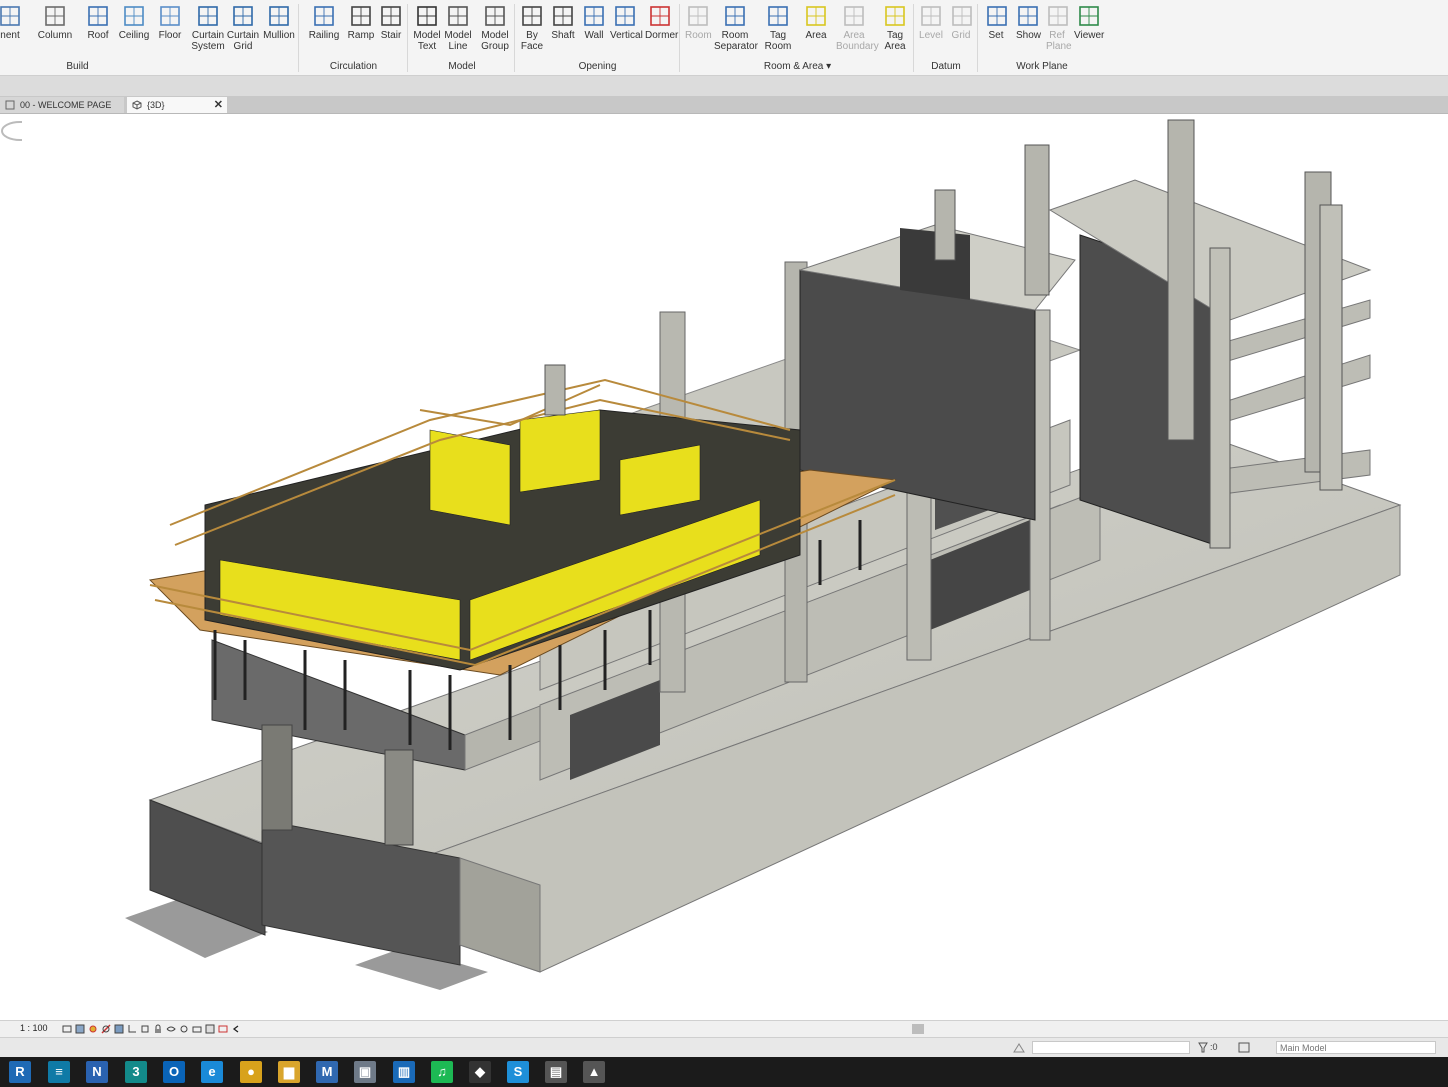 The height and width of the screenshot is (1087, 1448). What do you see at coordinates (67, 1029) in the screenshot?
I see `detail-level-icon` at bounding box center [67, 1029].